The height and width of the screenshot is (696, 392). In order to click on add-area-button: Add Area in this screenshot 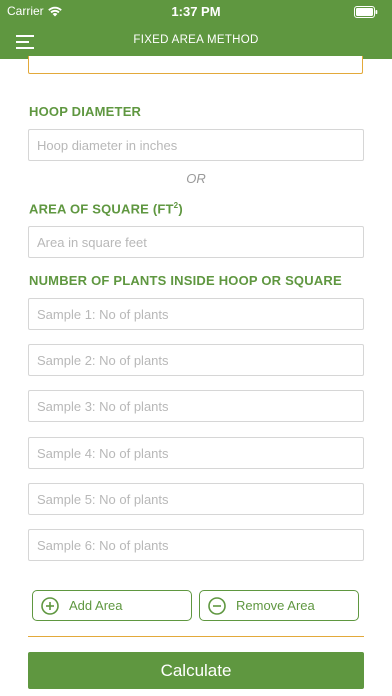, I will do `click(112, 605)`.